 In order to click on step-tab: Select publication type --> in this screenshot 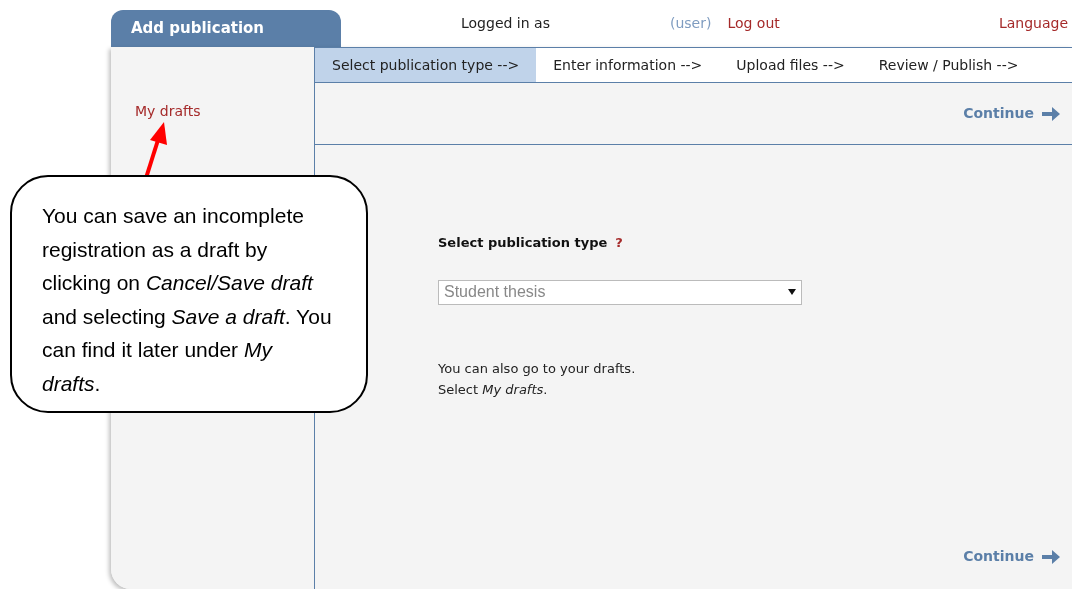, I will do `click(426, 65)`.